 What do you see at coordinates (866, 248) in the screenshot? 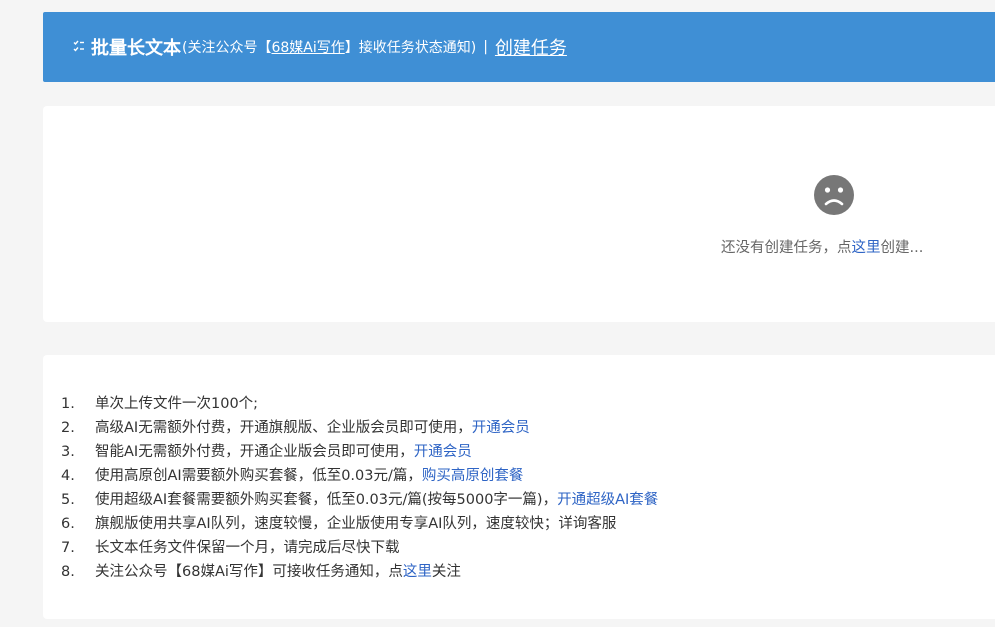
I see `create-here-link: 这里` at bounding box center [866, 248].